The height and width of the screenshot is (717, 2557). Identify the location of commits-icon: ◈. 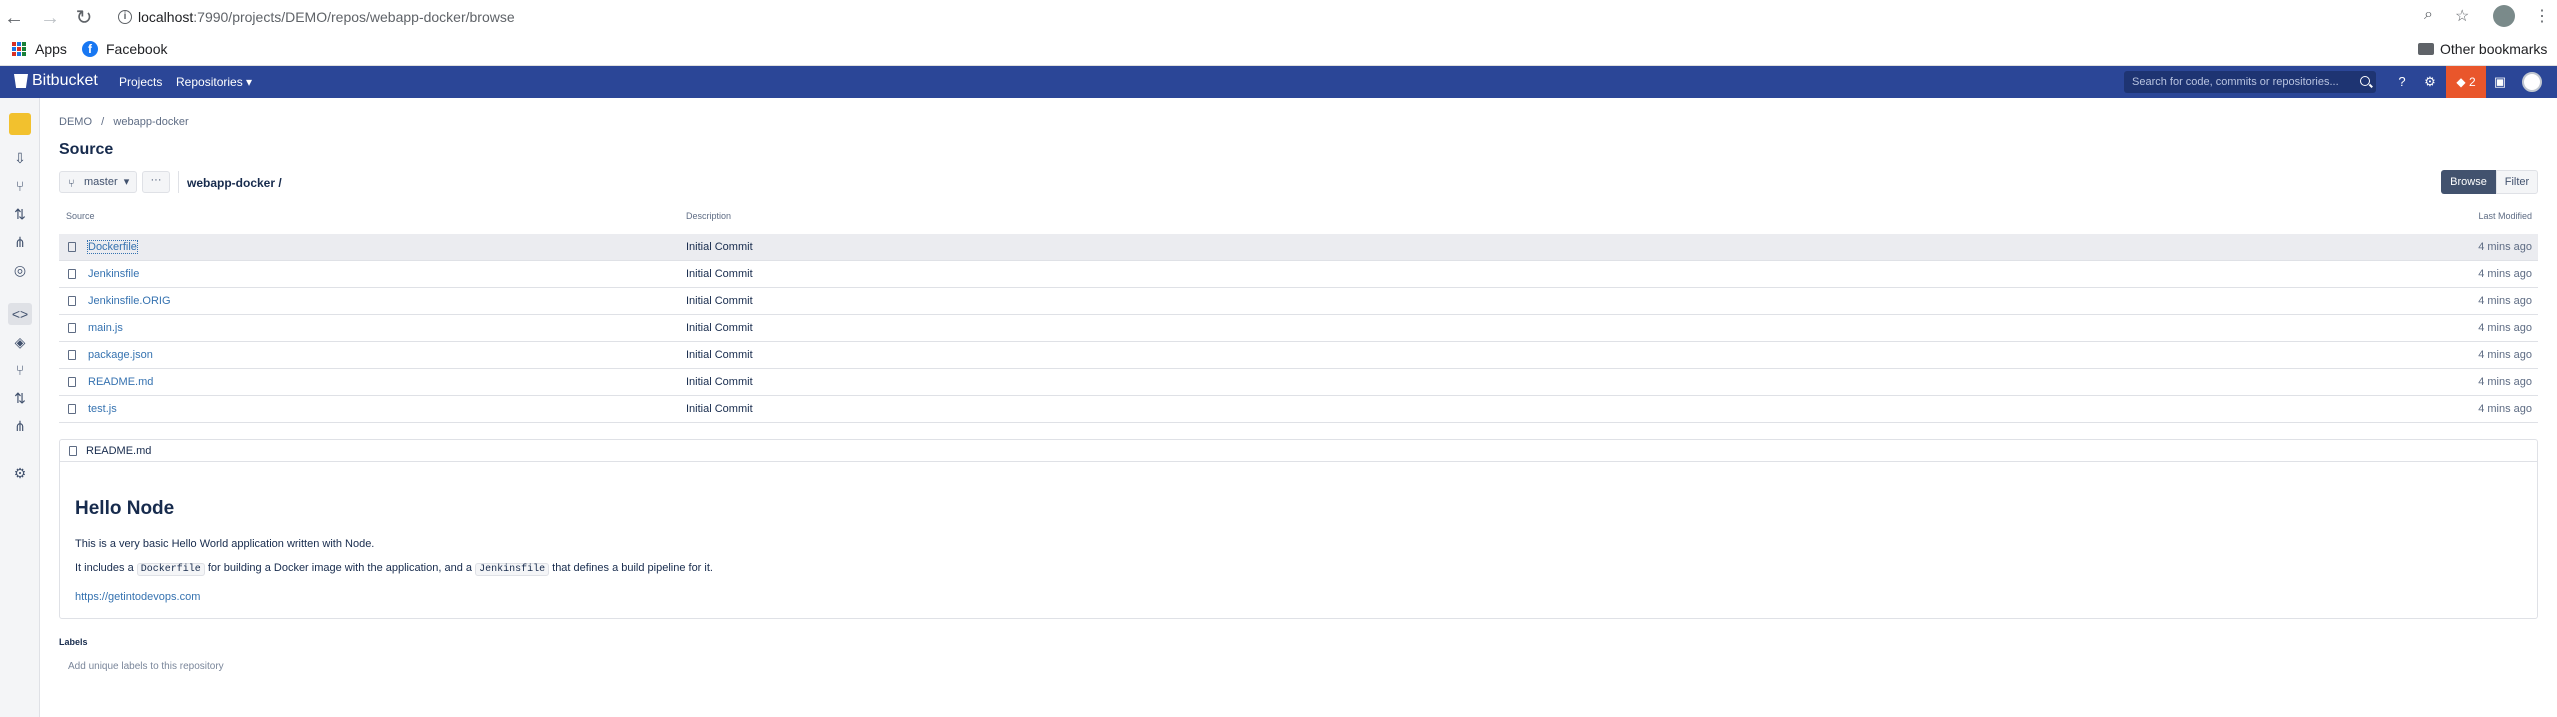
(20, 342).